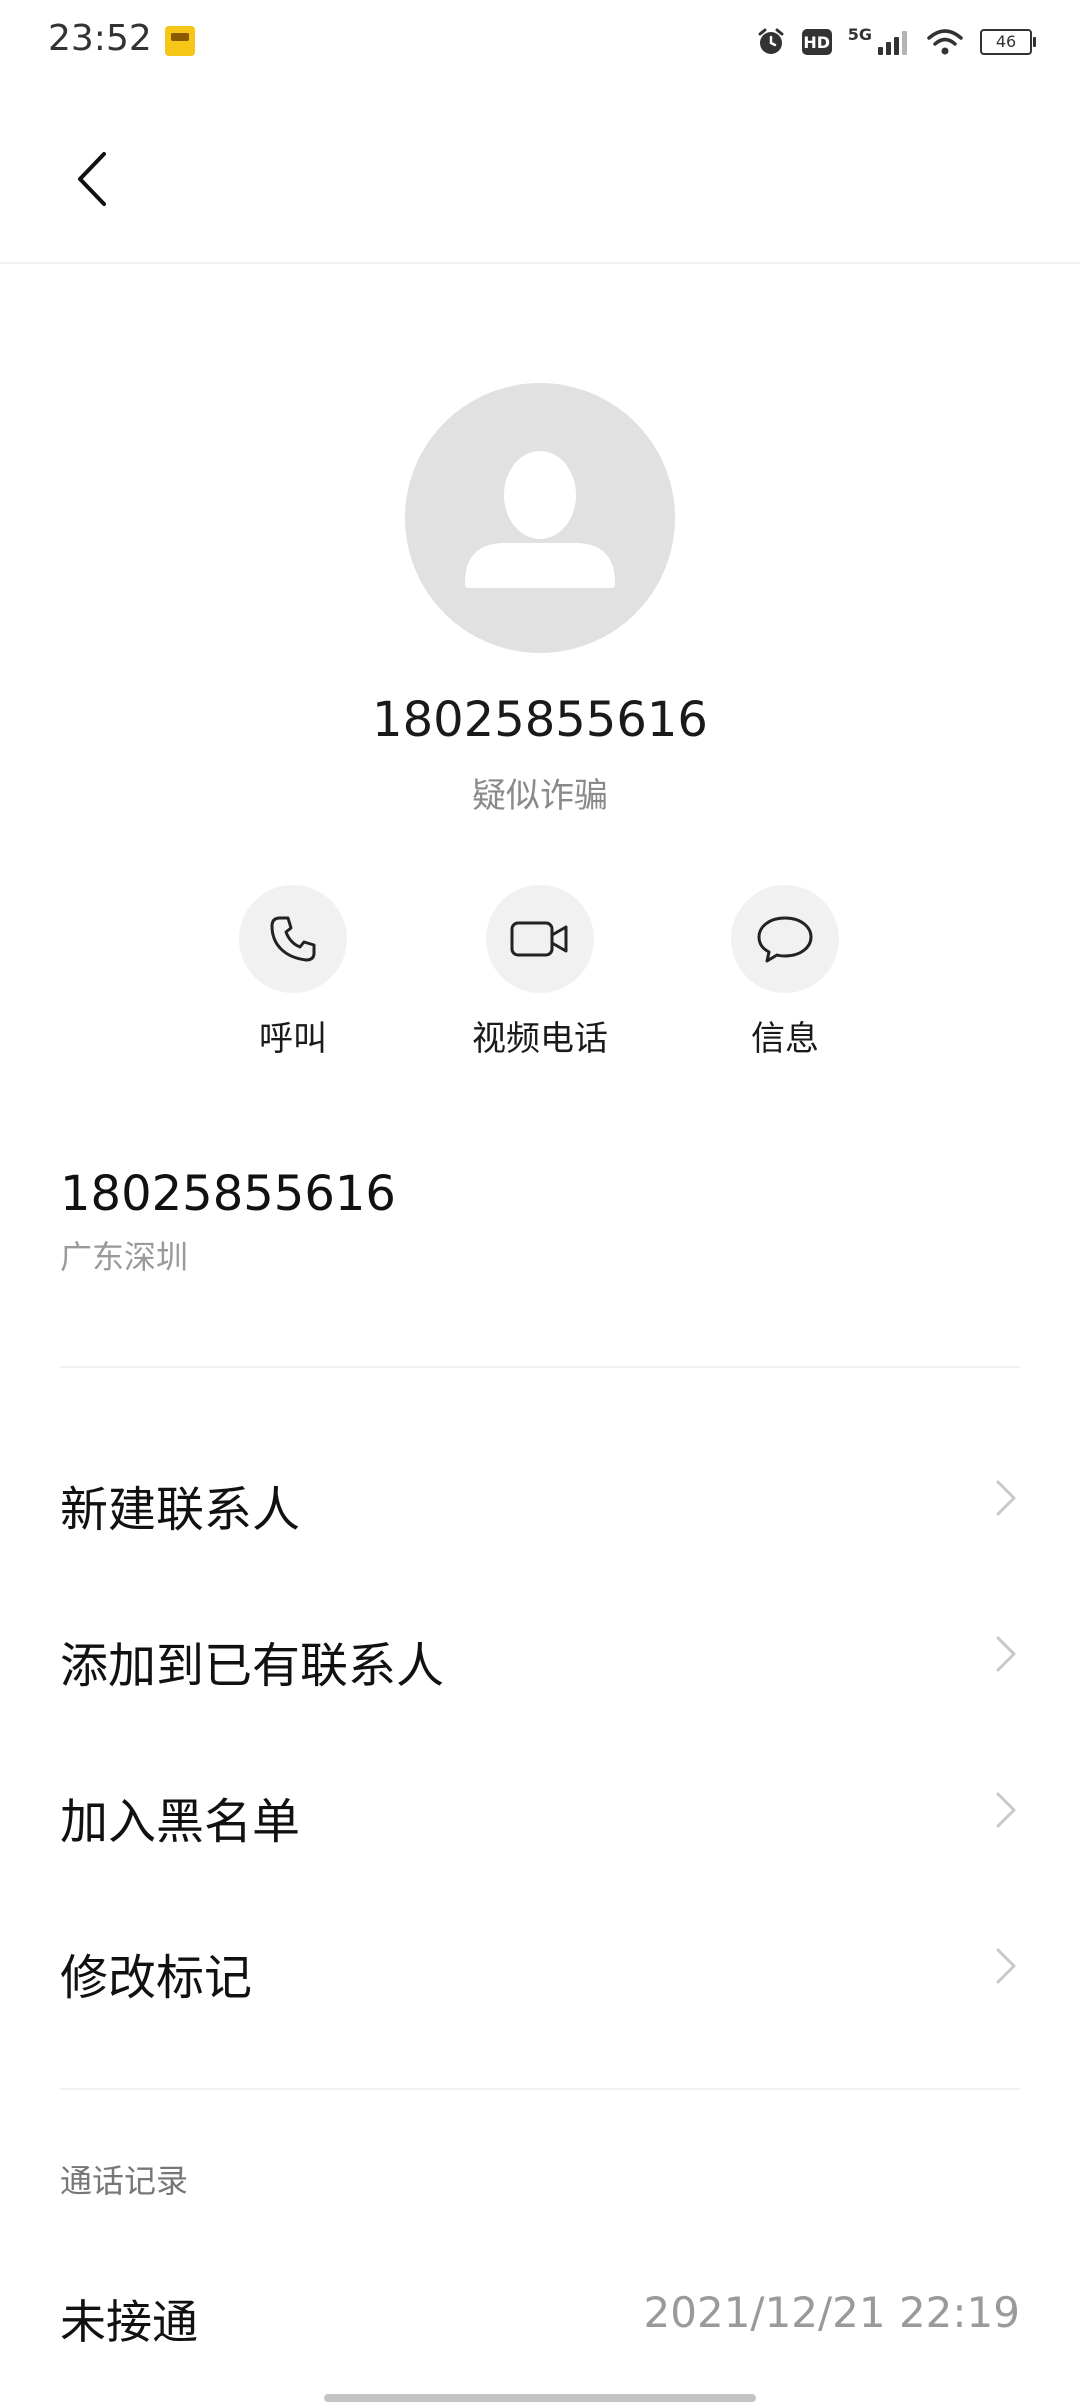  I want to click on header-bar, so click(540, 174).